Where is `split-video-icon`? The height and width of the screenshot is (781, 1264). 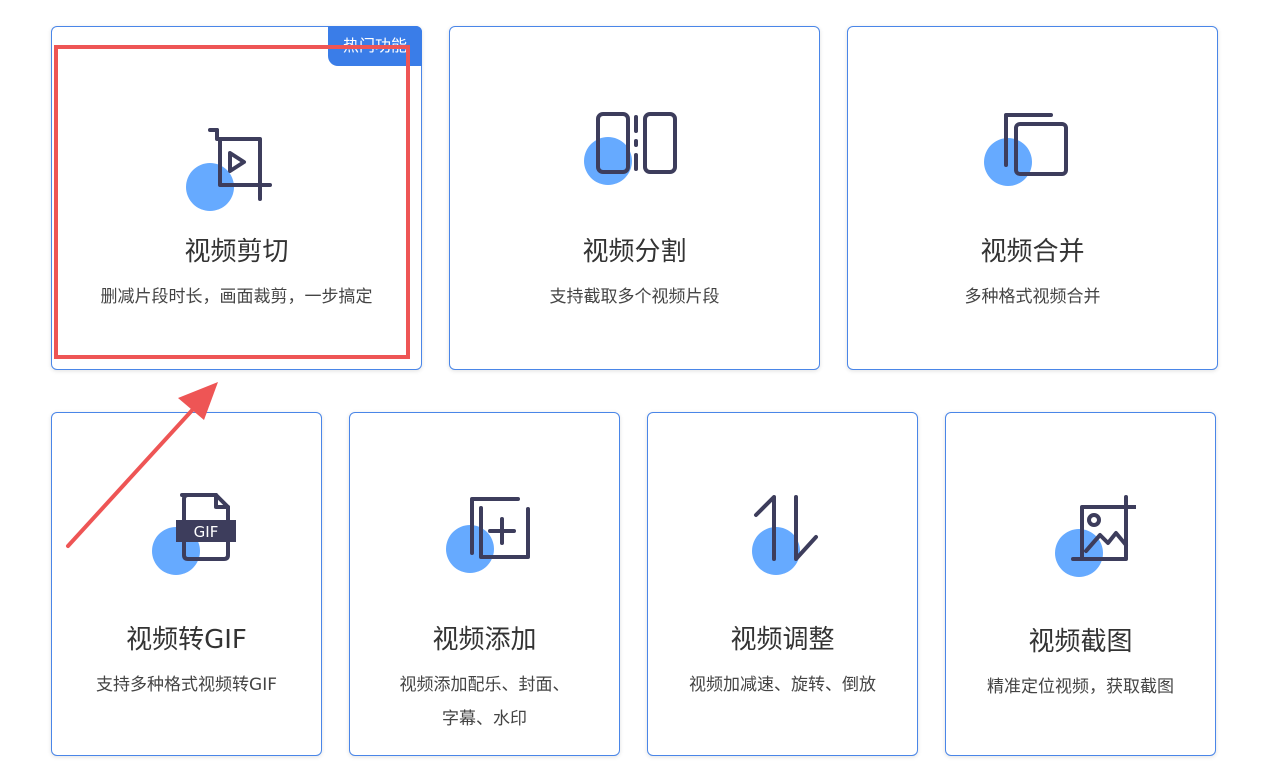
split-video-icon is located at coordinates (635, 157).